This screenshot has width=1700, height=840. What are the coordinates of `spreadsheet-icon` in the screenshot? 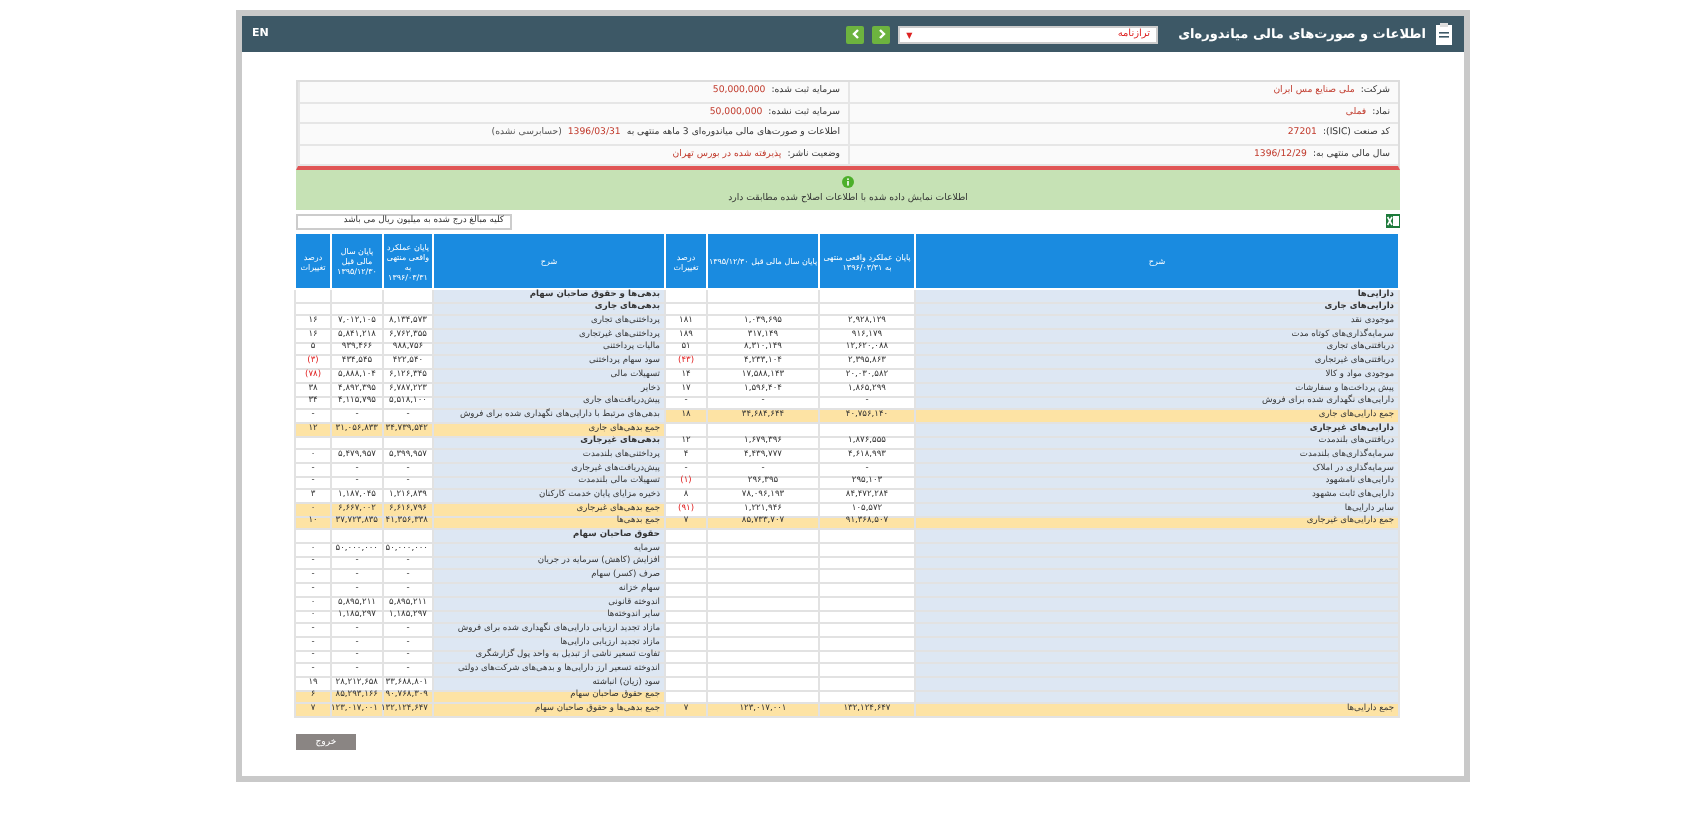 It's located at (1393, 221).